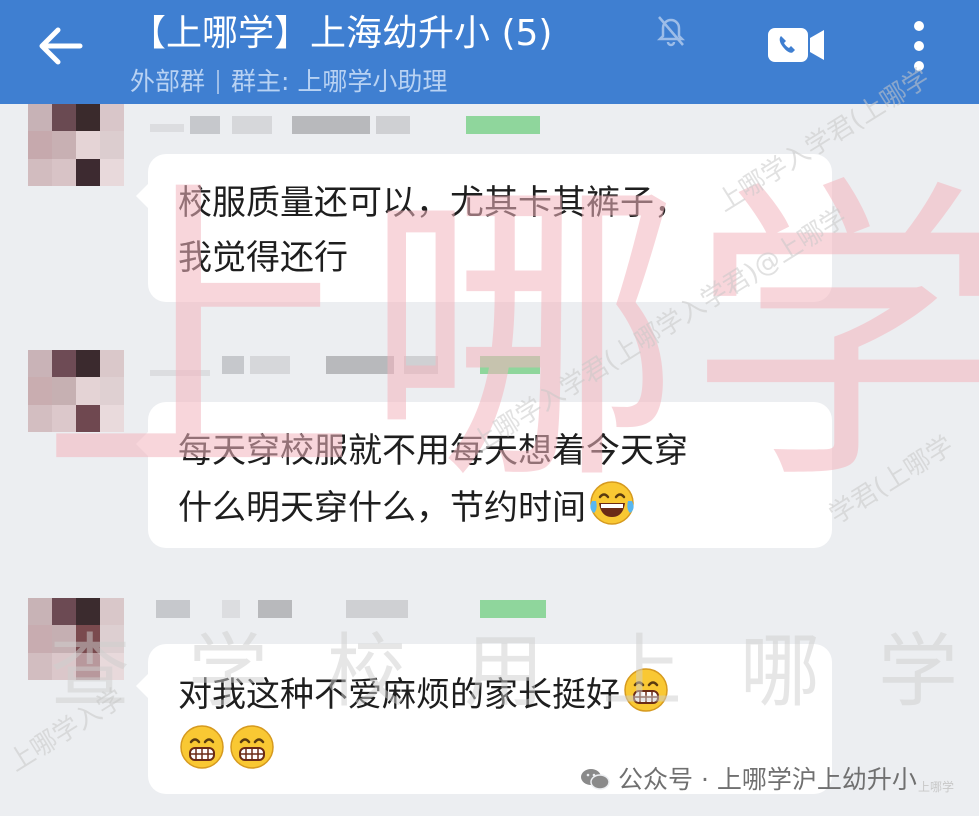  I want to click on source-footer: 公众号 · 上哪学沪上幼升小, so click(748, 778).